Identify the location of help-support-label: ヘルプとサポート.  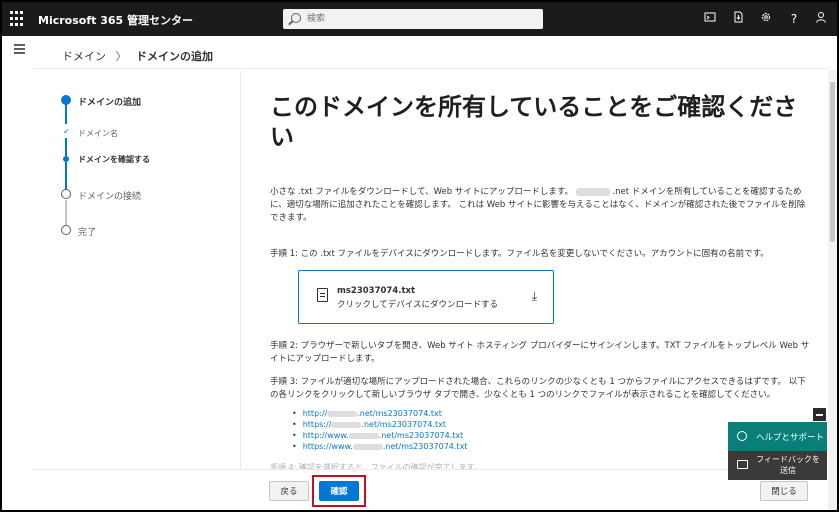
(790, 438).